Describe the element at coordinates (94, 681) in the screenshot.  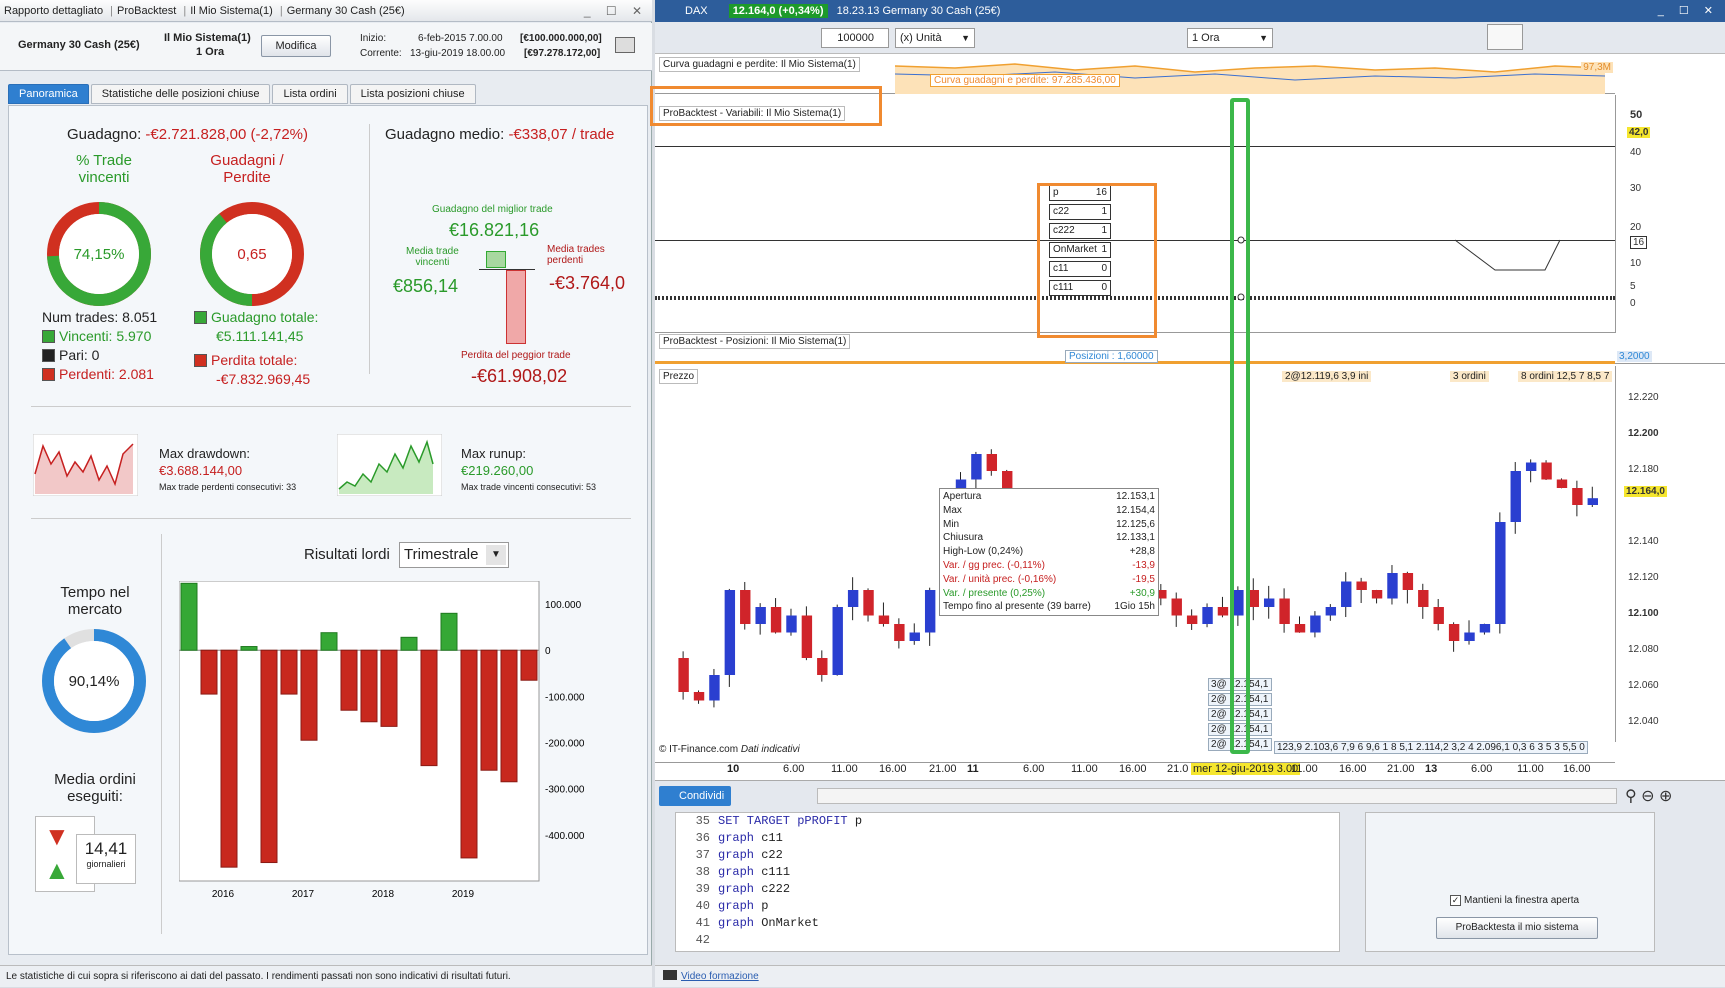
I see `time-in-market-value: 90,14%` at that location.